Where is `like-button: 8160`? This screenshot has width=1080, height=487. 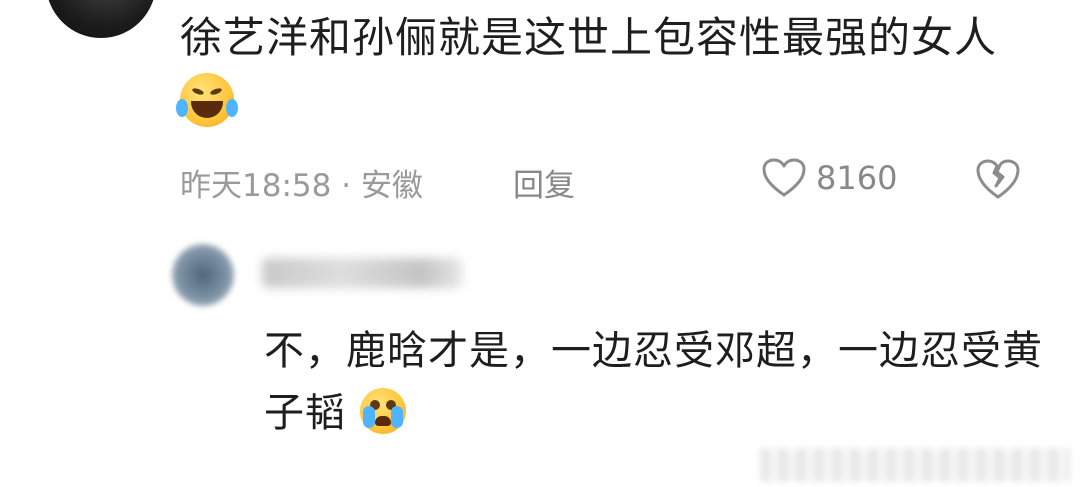 like-button: 8160 is located at coordinates (829, 178).